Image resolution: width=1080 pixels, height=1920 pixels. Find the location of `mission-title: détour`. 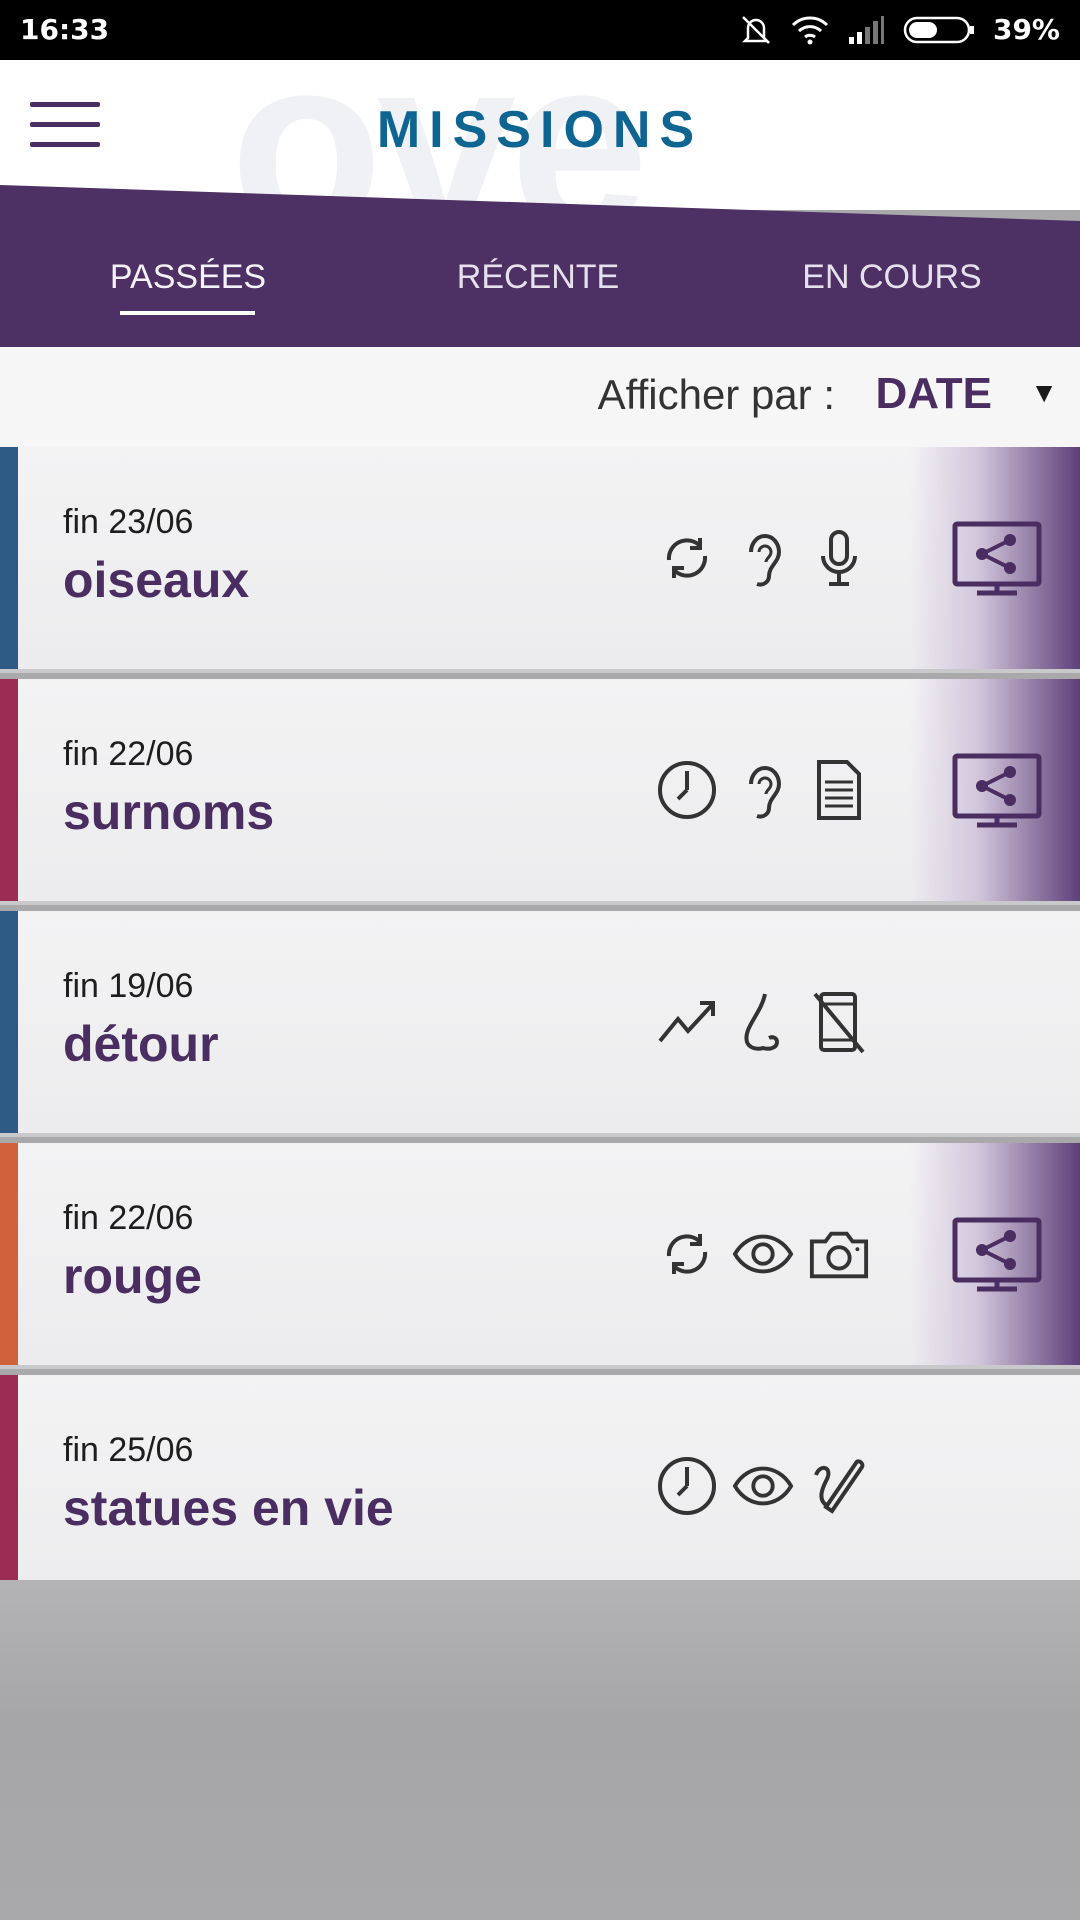

mission-title: détour is located at coordinates (141, 1044).